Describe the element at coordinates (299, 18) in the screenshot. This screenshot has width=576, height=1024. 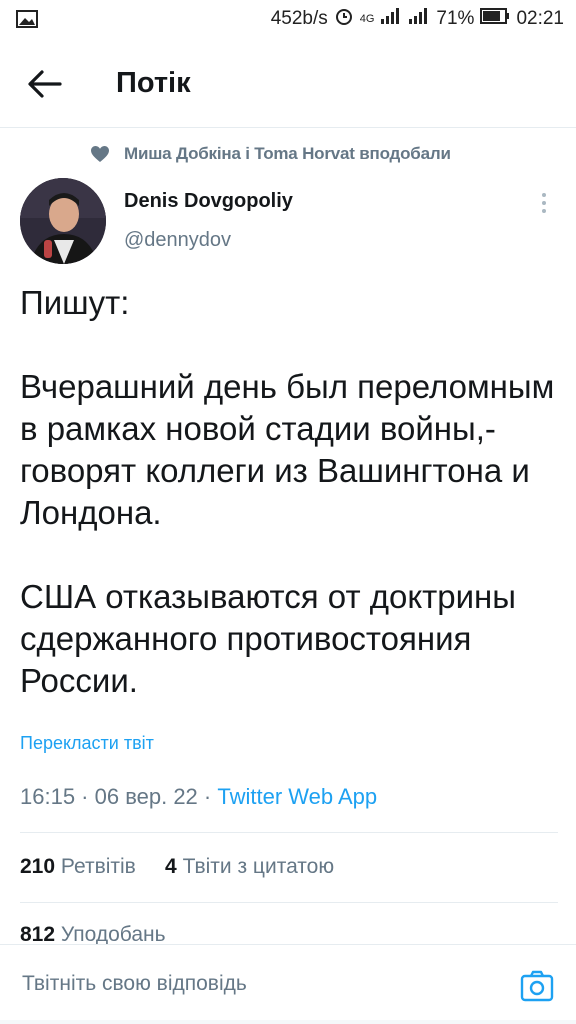
I see `net-speed: 452b/s` at that location.